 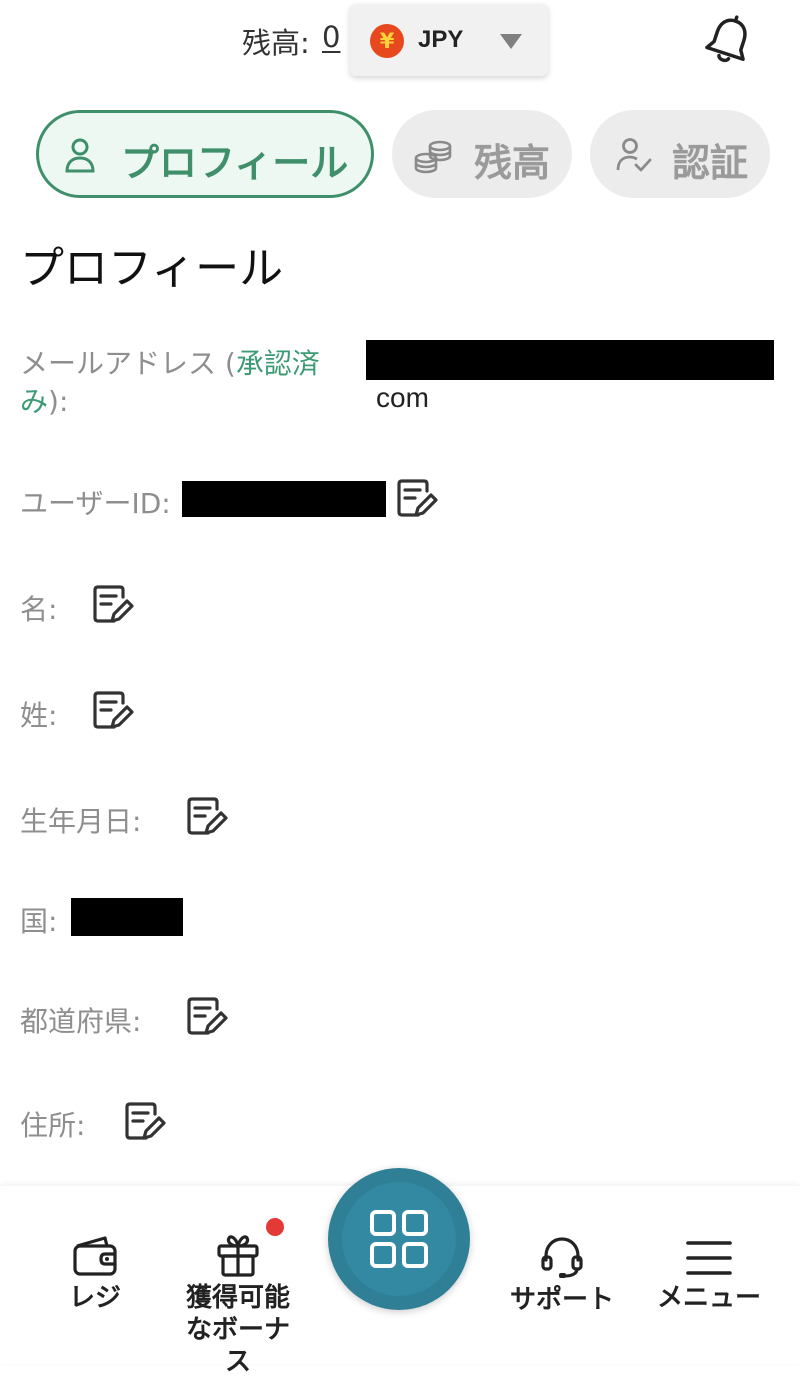 What do you see at coordinates (710, 163) in the screenshot?
I see `tab-verification-label: 認証` at bounding box center [710, 163].